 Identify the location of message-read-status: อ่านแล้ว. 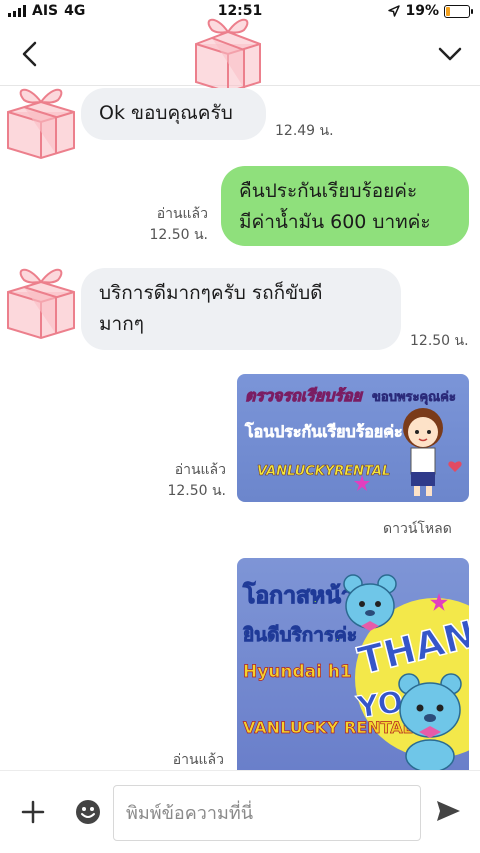
(198, 760).